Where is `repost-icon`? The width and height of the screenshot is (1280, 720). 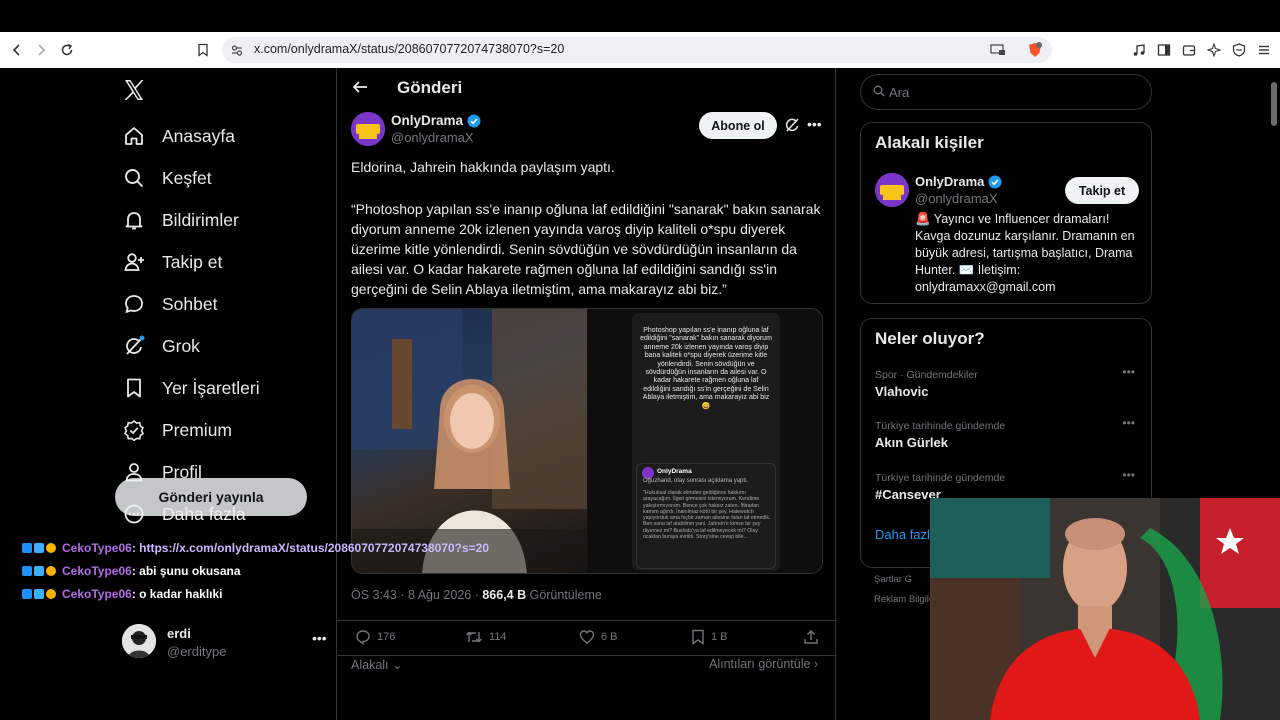 repost-icon is located at coordinates (474, 637).